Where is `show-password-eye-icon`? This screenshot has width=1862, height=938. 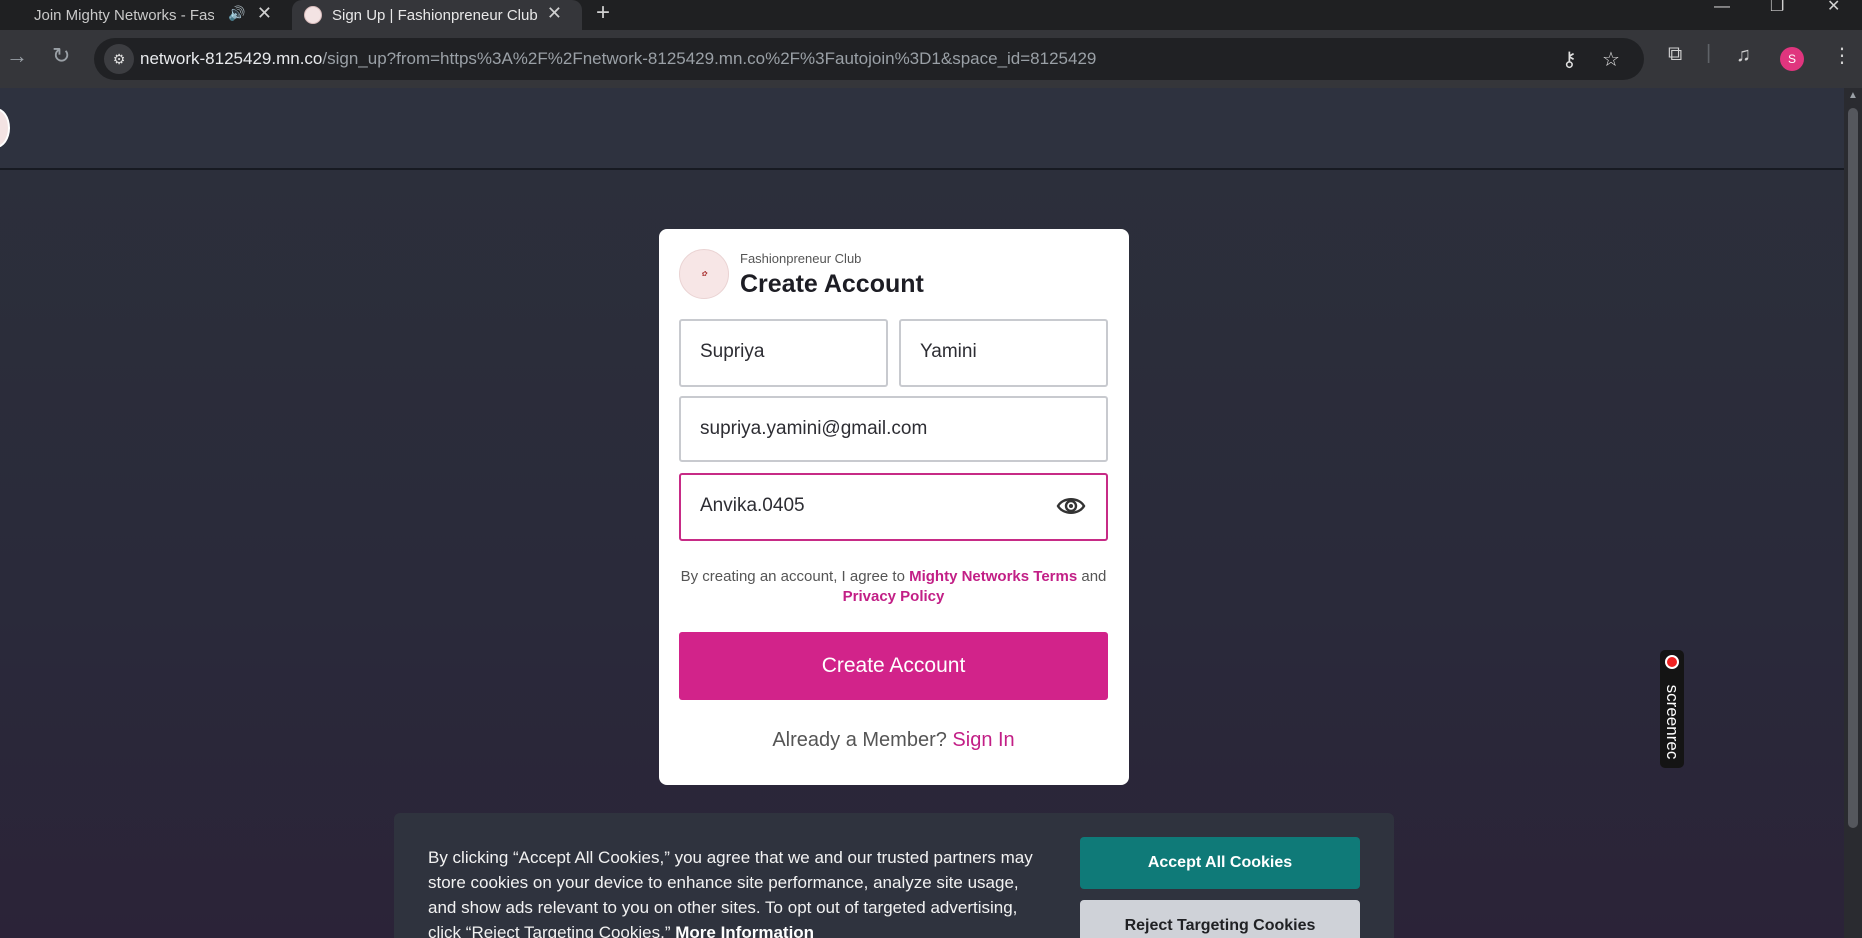 show-password-eye-icon is located at coordinates (1071, 506).